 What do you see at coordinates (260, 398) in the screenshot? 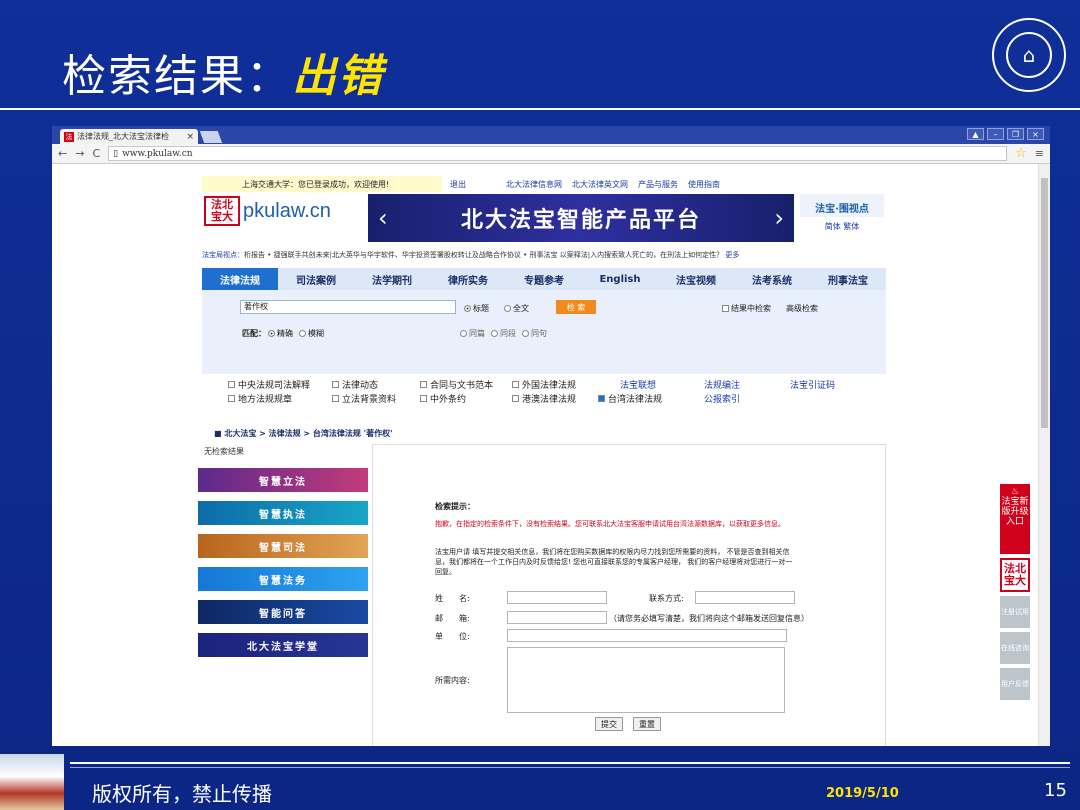
I see `db-option: 地方法规规章` at bounding box center [260, 398].